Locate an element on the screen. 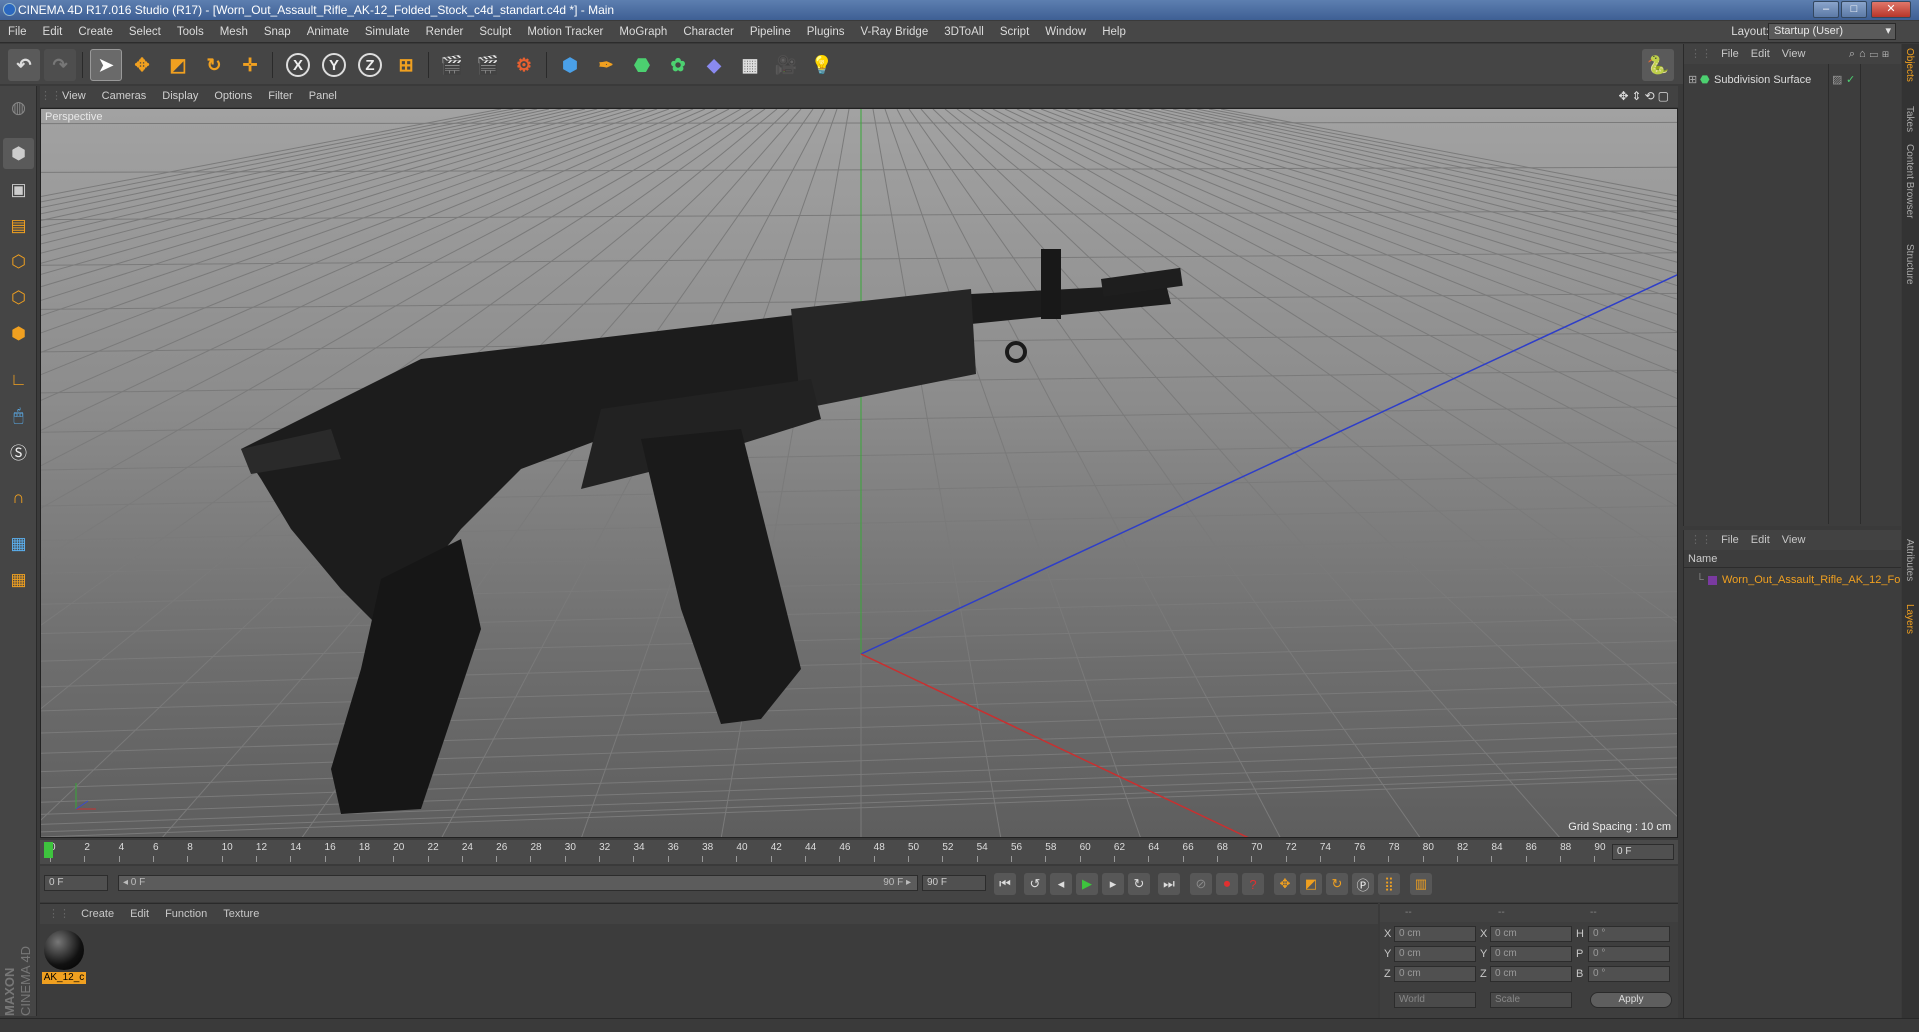  tab-takes: Takes is located at coordinates (1909, 119).